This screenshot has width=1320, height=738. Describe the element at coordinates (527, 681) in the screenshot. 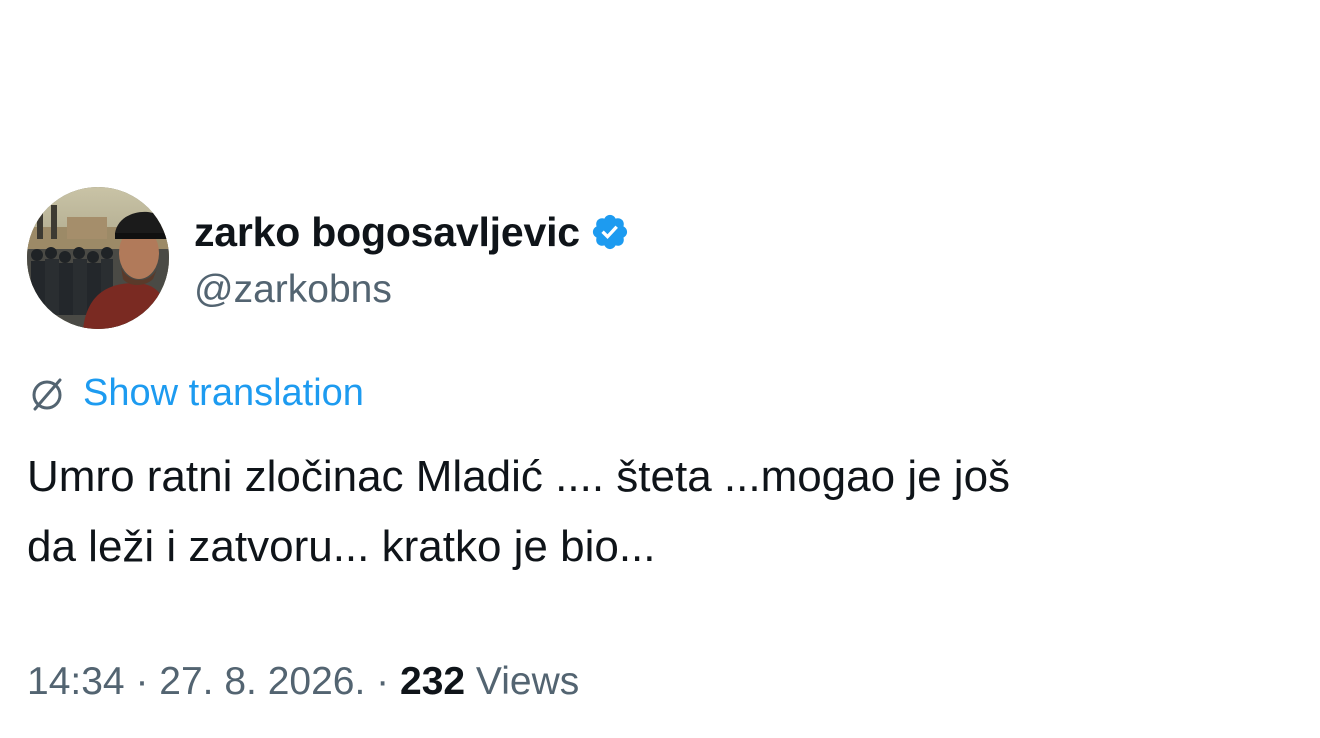

I see `views-label: Views` at that location.